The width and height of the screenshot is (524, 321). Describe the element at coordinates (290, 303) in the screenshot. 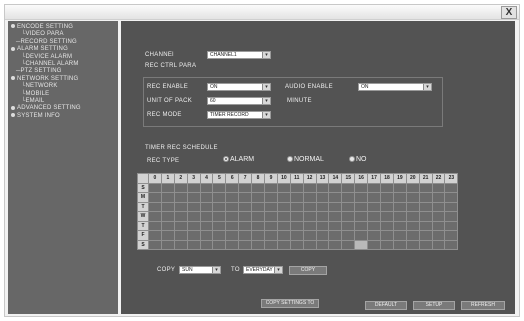

I see `copy-settings-to-button: COPY SETTINGS TO` at that location.